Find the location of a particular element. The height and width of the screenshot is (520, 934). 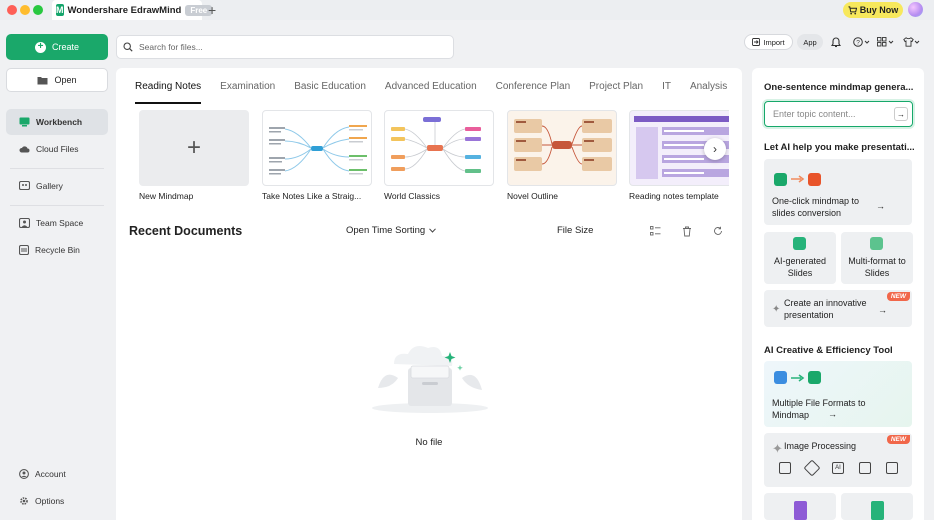

app-tab: M Wondershare EdrawMind Free is located at coordinates (132, 10).